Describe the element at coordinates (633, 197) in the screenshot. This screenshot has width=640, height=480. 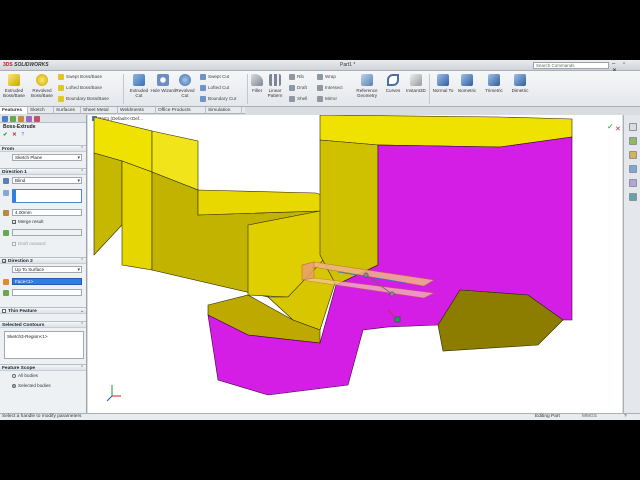
I see `custom-properties-icon` at that location.